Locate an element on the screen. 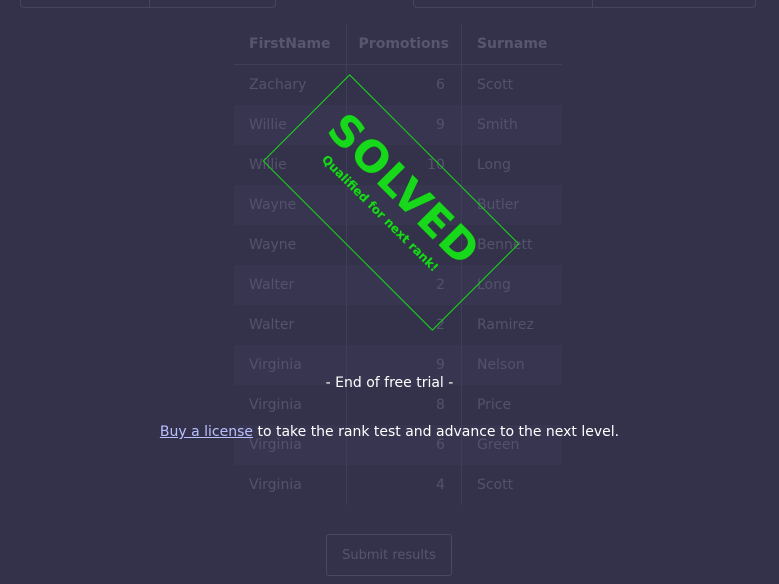 The width and height of the screenshot is (779, 584). buy-license-link: Buy a license is located at coordinates (206, 432).